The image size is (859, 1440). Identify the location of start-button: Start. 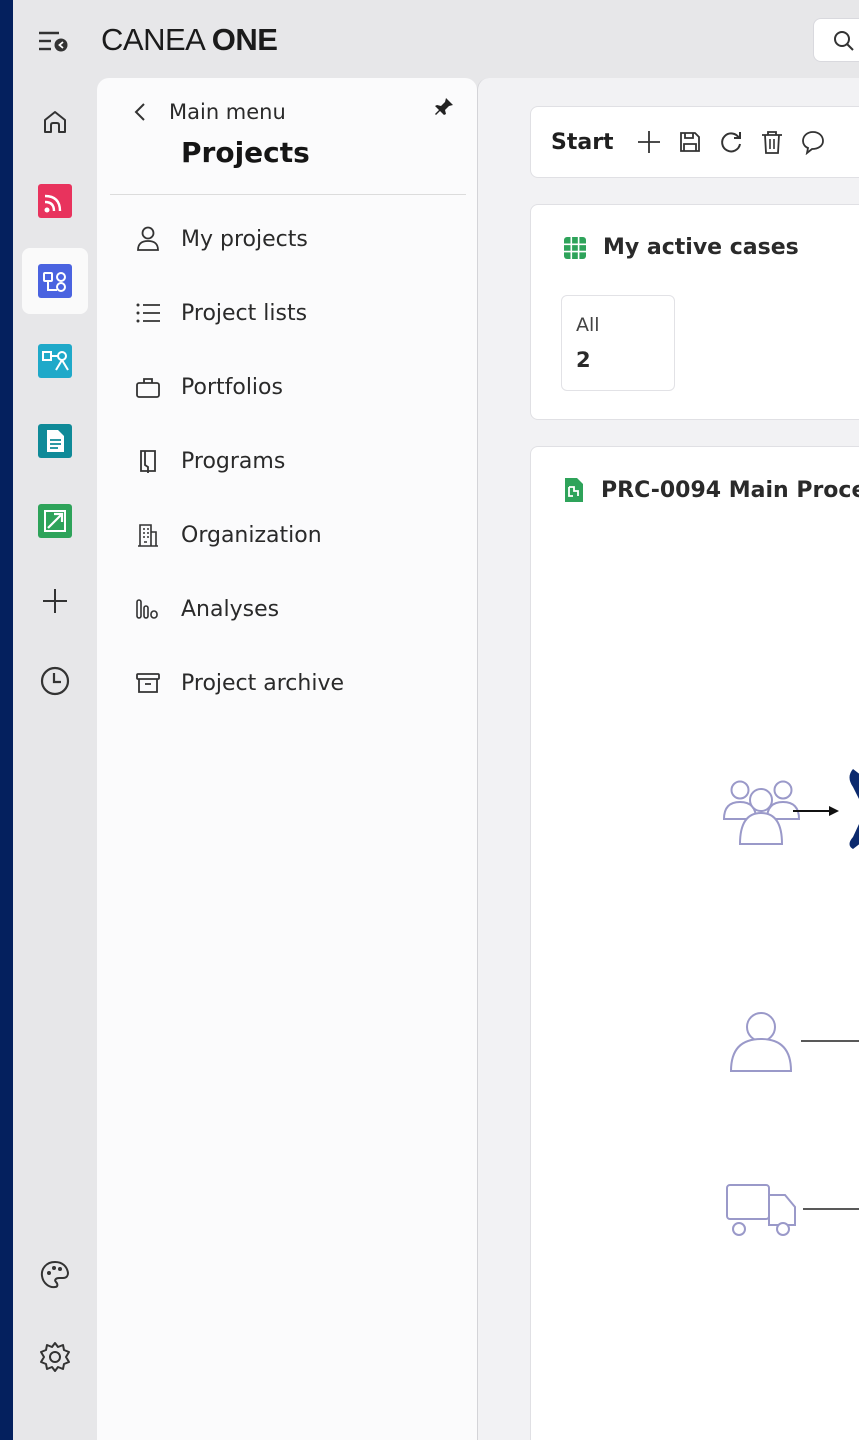
(582, 142).